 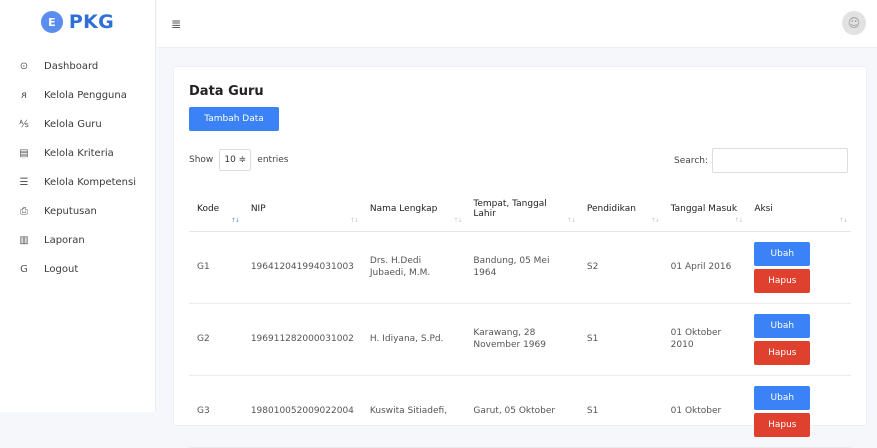 I want to click on sidebar-item-label: Kelola Kriteria, so click(x=79, y=153).